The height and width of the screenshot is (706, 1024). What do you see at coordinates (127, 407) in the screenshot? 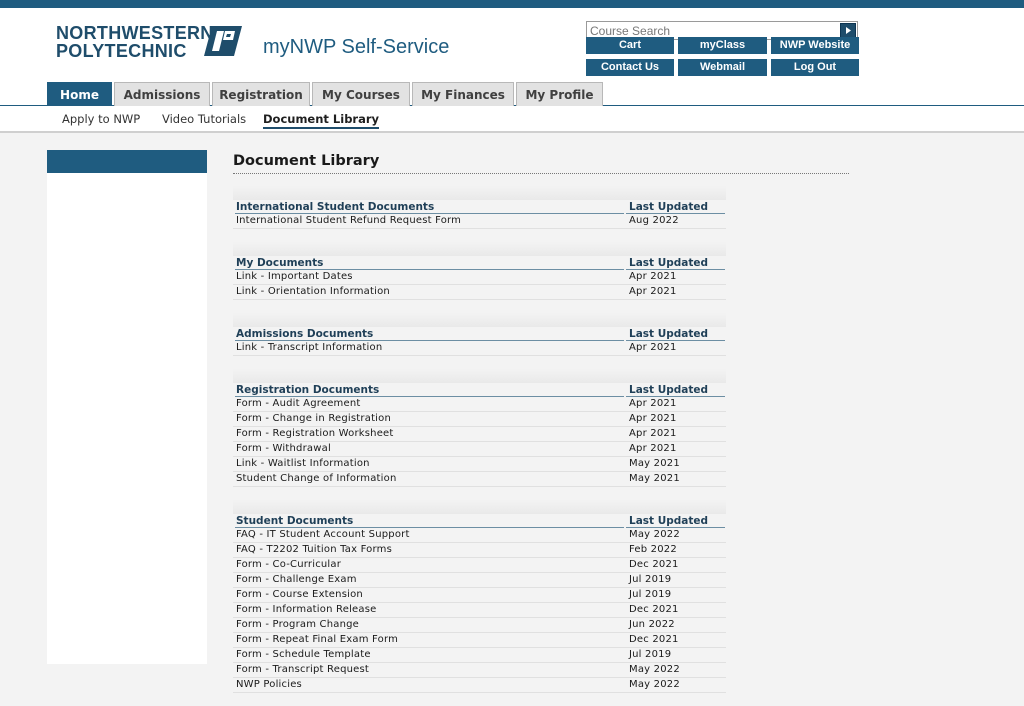
I see `left-sidebar` at bounding box center [127, 407].